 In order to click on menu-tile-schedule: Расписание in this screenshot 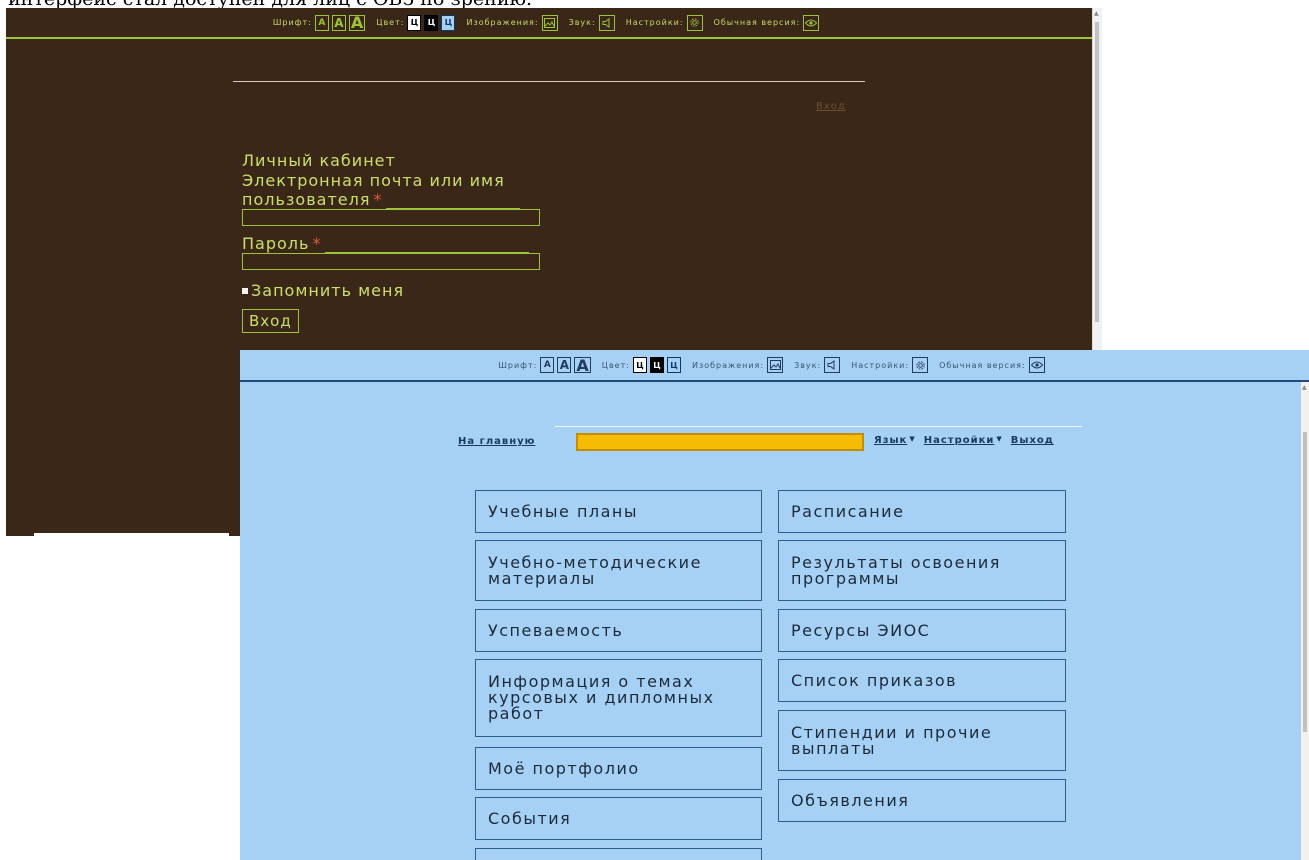, I will do `click(922, 511)`.